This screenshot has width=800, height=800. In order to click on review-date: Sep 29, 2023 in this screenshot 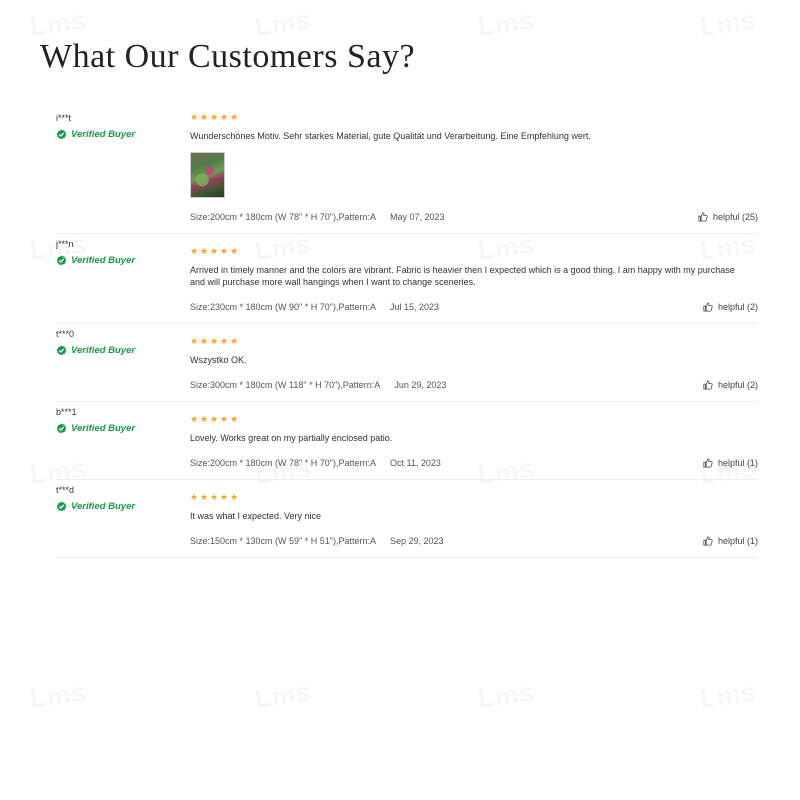, I will do `click(416, 541)`.